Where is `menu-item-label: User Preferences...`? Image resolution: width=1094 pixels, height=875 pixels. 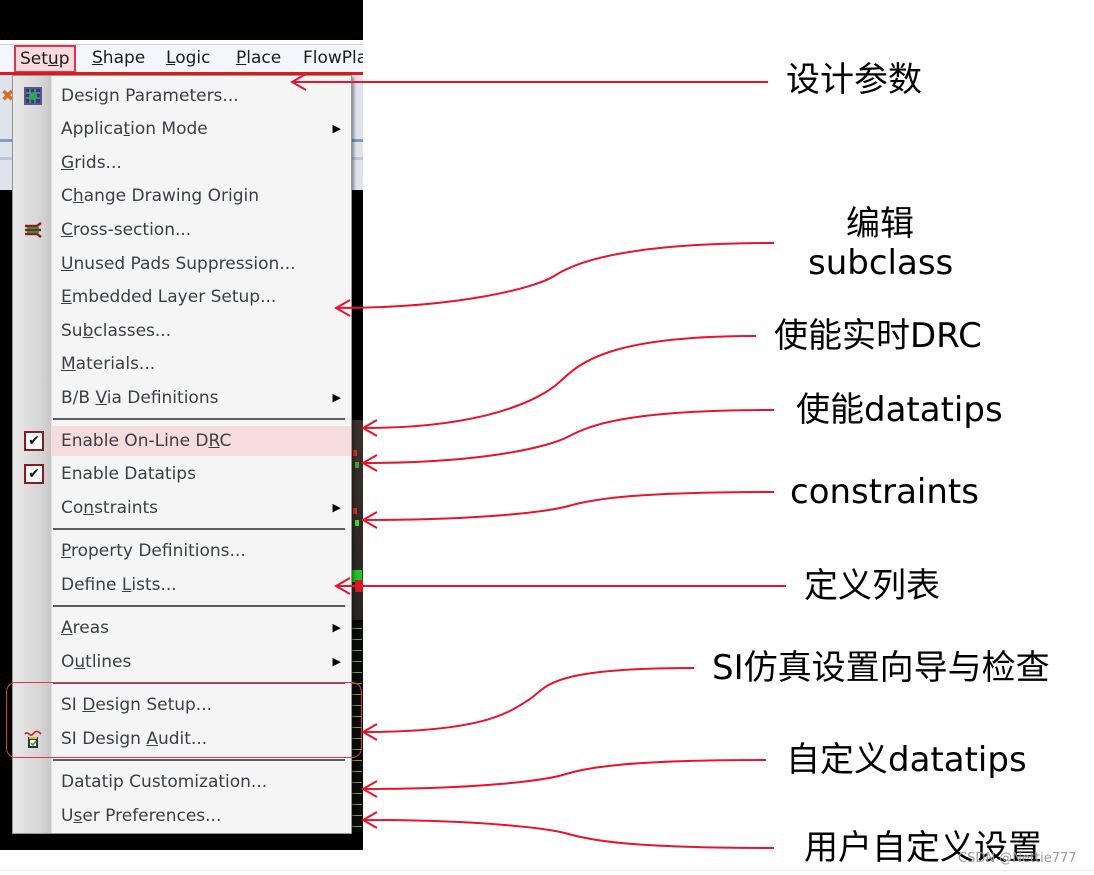
menu-item-label: User Preferences... is located at coordinates (141, 816).